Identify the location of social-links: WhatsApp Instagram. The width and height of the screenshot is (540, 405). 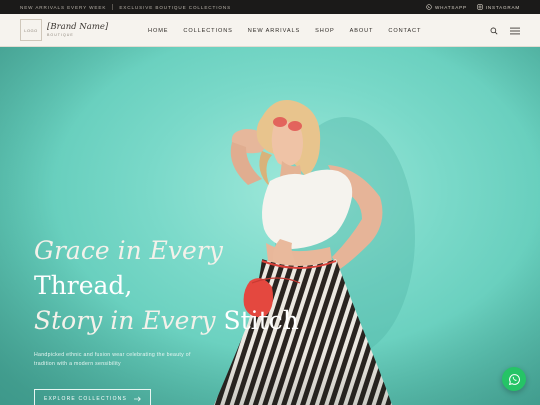
(473, 7).